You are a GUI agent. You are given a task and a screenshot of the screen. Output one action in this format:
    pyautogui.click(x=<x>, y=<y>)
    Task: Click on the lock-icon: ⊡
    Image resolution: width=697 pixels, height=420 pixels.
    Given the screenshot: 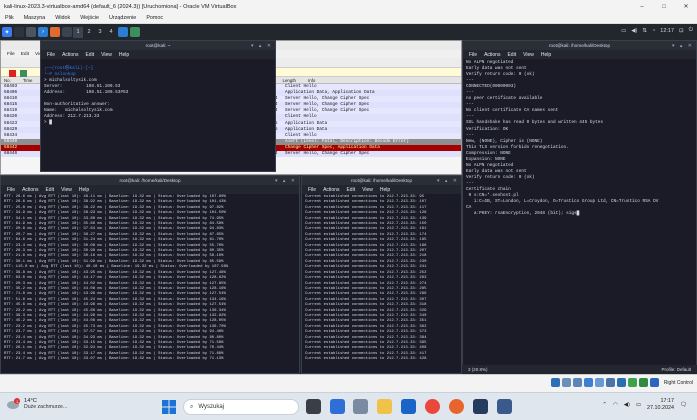 What is the action you would take?
    pyautogui.click(x=681, y=31)
    